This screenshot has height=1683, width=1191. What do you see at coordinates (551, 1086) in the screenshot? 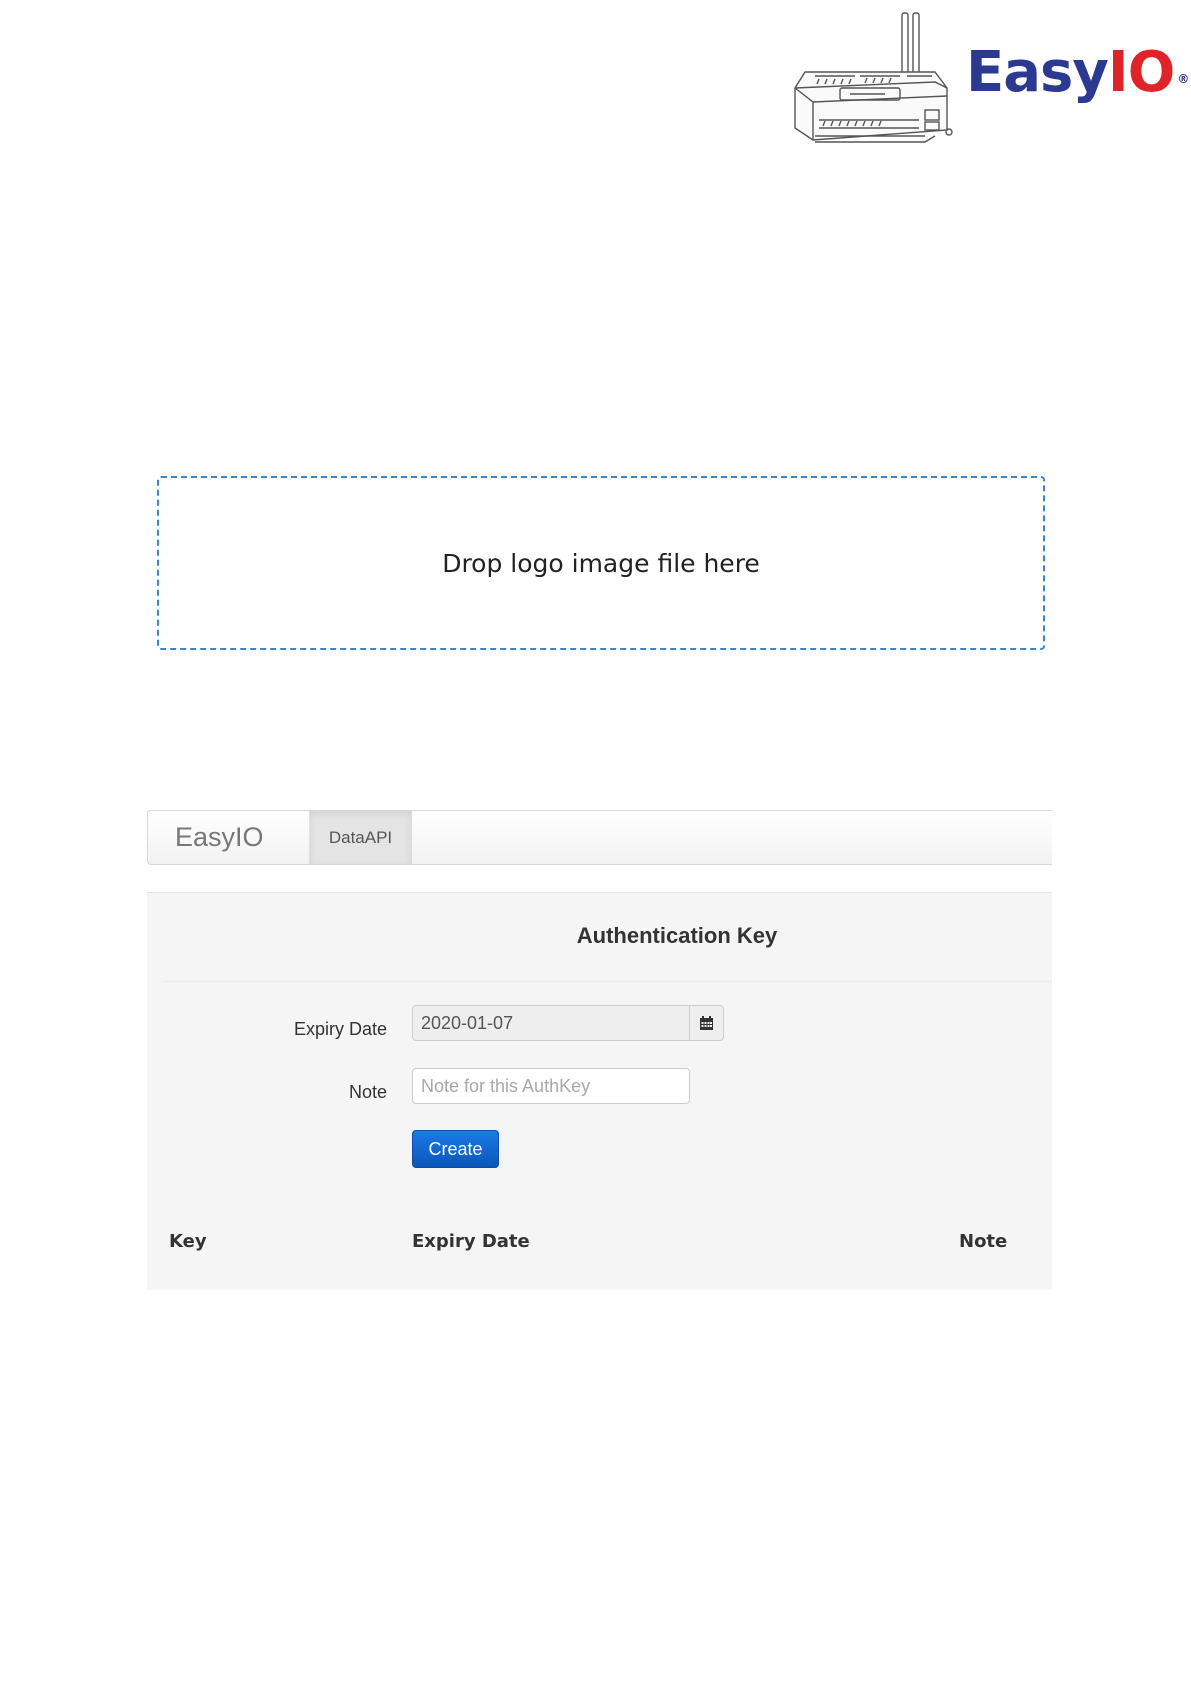
I see `note-input` at bounding box center [551, 1086].